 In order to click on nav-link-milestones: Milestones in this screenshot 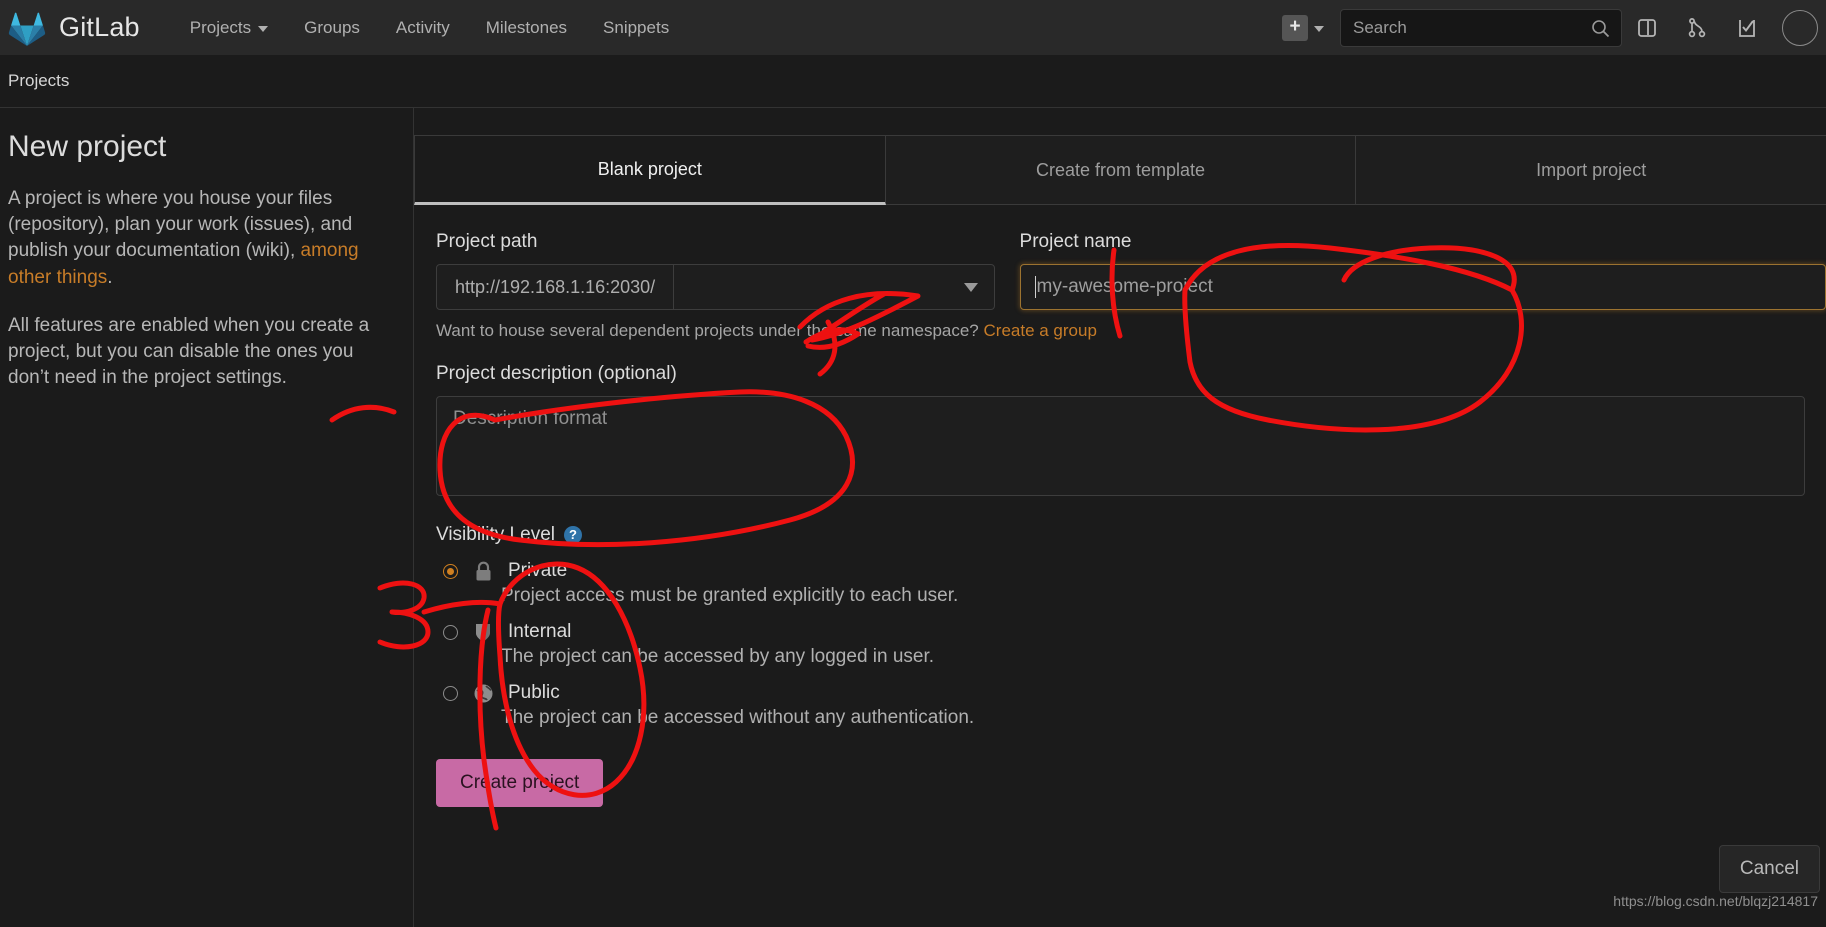, I will do `click(526, 27)`.